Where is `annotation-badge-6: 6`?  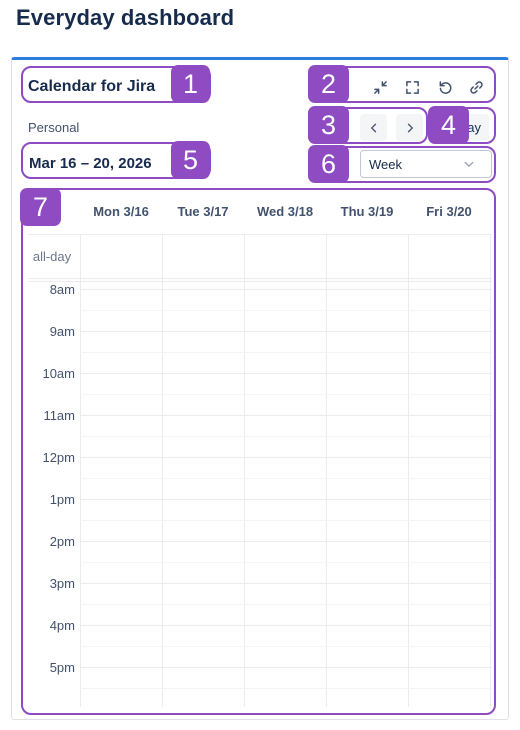
annotation-badge-6: 6 is located at coordinates (328, 164).